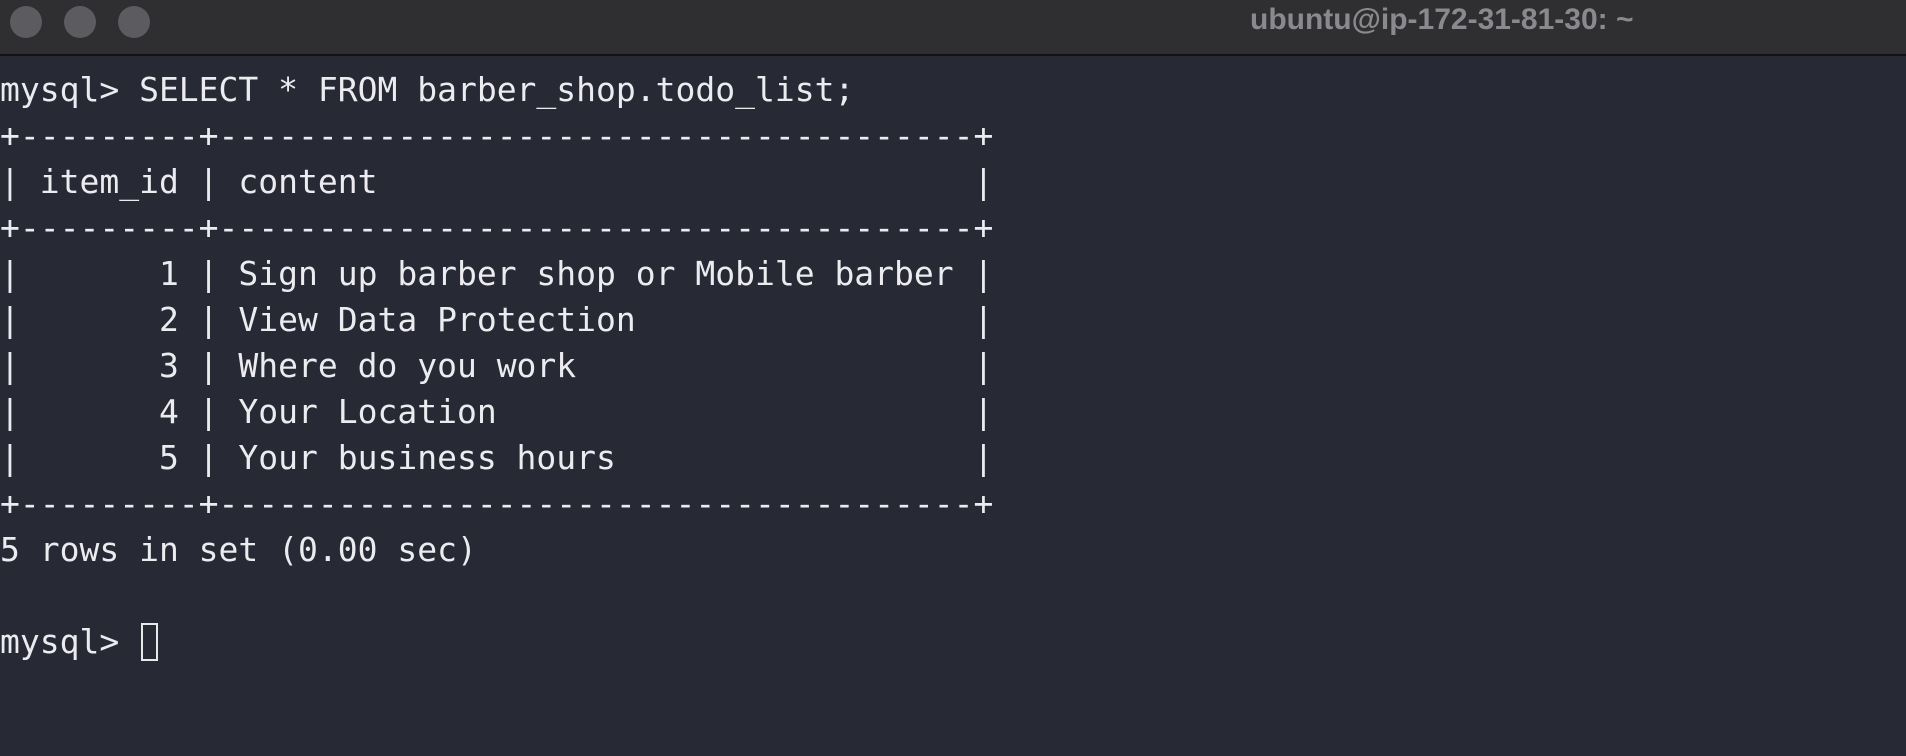 The height and width of the screenshot is (756, 1906). Describe the element at coordinates (497, 457) in the screenshot. I see `table-row: | 5 | Your business hours |` at that location.